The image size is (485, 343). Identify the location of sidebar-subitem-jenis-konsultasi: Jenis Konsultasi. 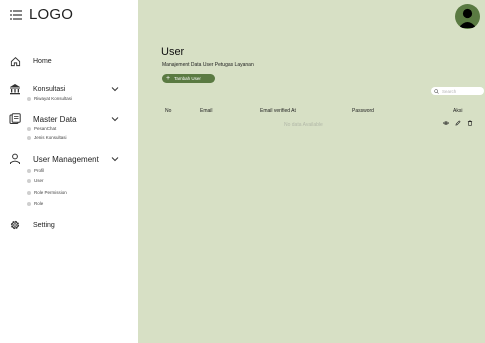
(47, 137).